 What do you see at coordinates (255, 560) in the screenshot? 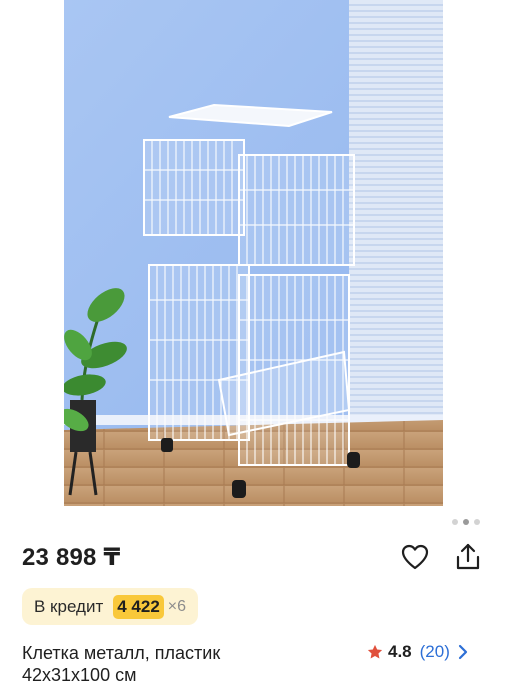
I see `price-row: 23 898 ₸` at bounding box center [255, 560].